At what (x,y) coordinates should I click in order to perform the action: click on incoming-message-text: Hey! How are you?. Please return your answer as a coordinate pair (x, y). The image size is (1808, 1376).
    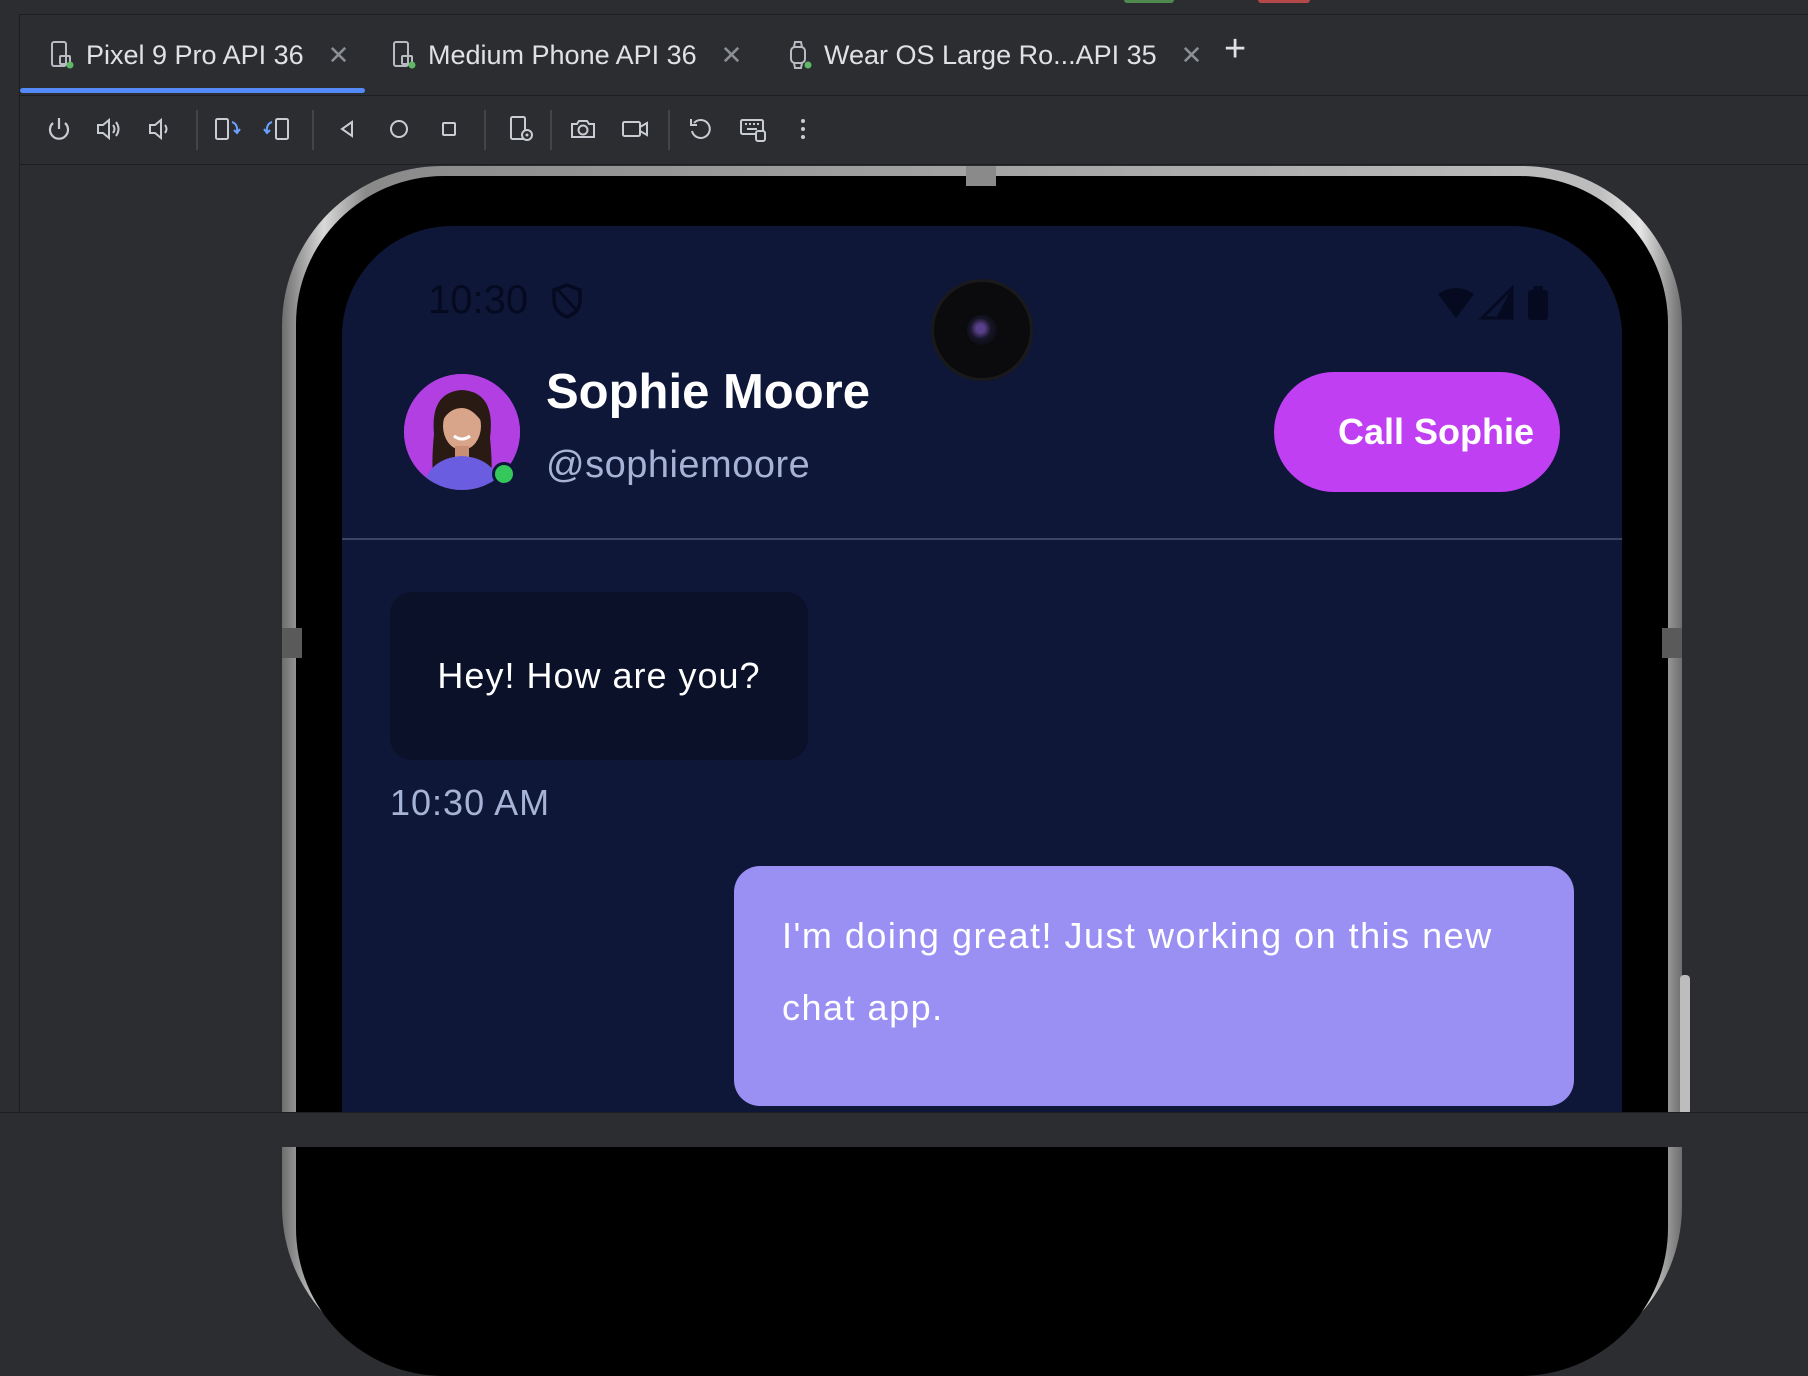
    Looking at the image, I should click on (599, 675).